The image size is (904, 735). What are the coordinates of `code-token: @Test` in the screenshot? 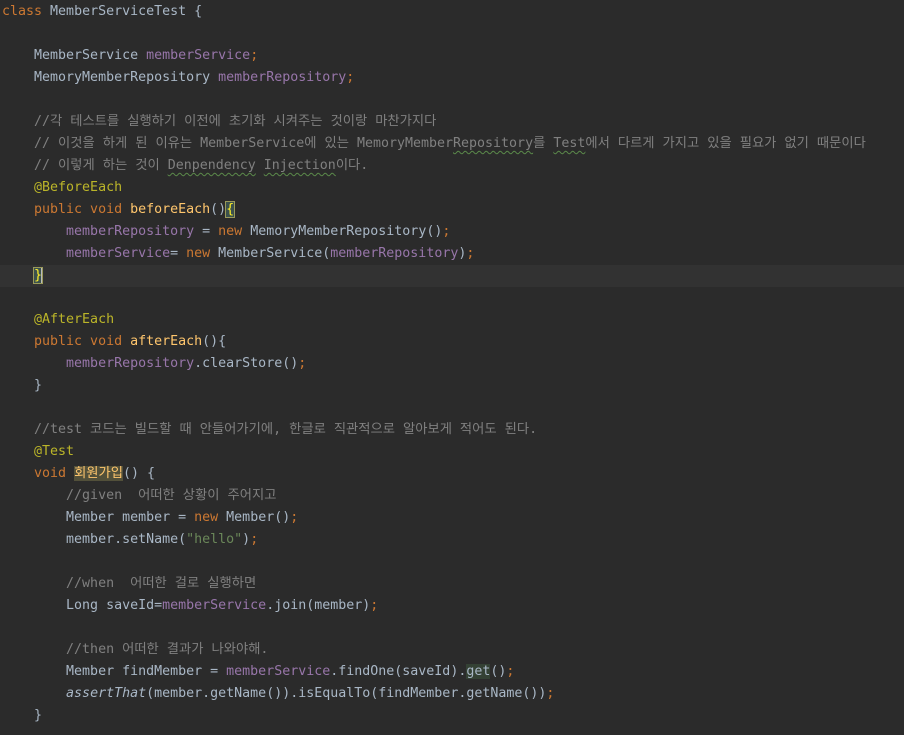 It's located at (38, 451).